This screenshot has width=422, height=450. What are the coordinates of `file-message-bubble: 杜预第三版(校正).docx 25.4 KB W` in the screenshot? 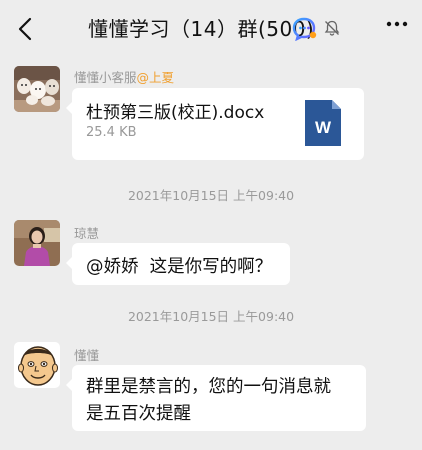 It's located at (215, 124).